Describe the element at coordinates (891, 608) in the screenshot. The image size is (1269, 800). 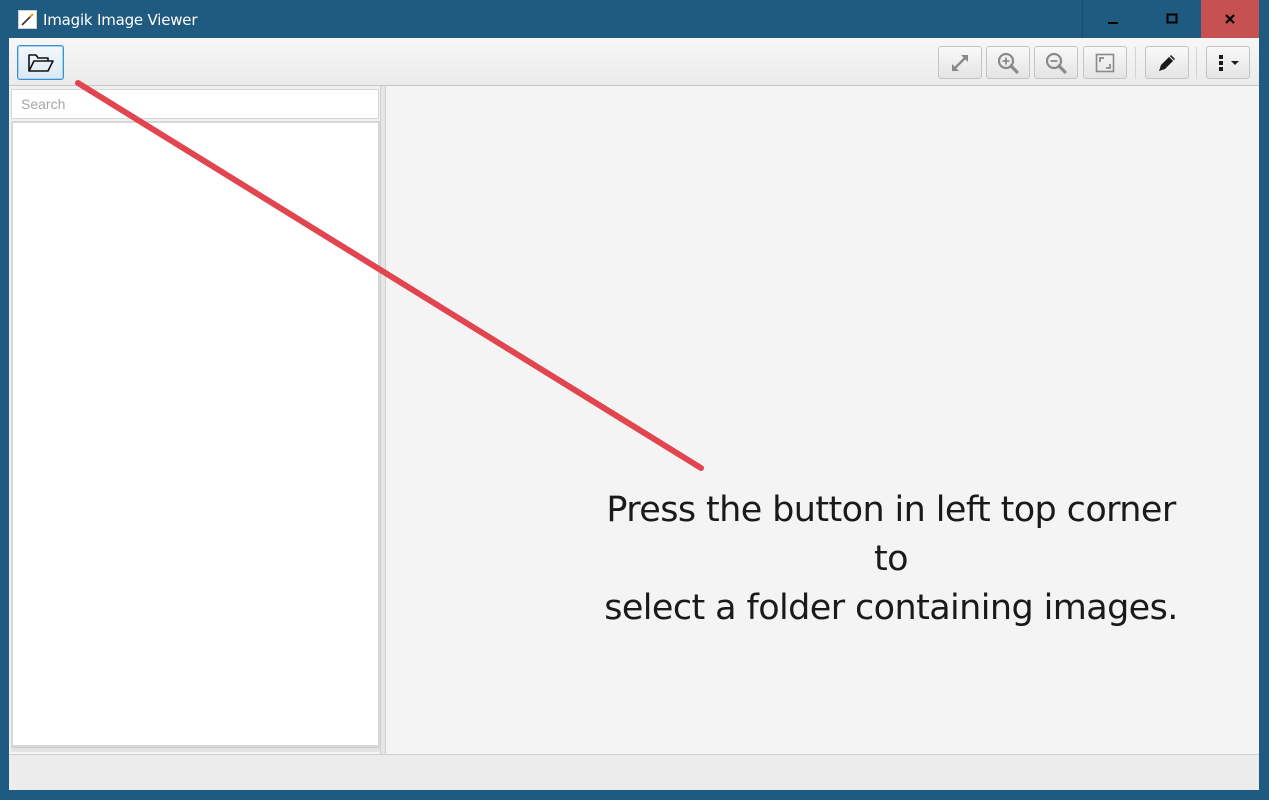
I see `hint-line-2: select a folder containing images.` at that location.